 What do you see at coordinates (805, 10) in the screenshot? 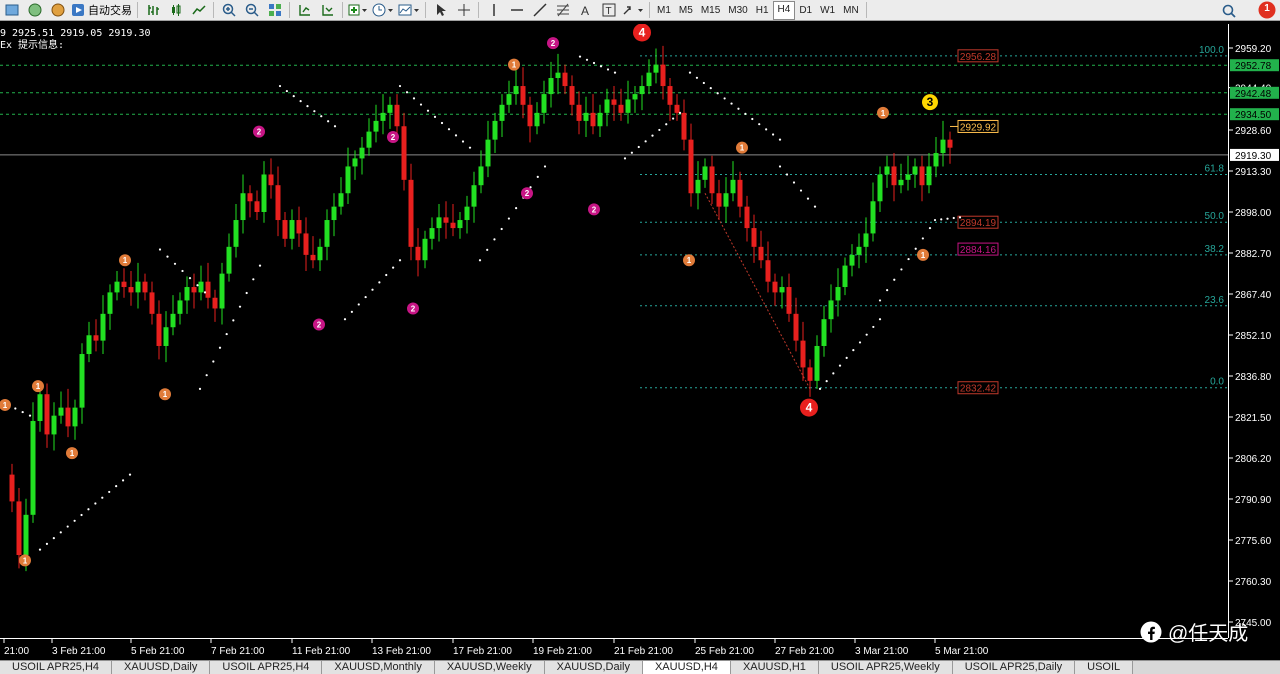
I see `timeframe-d1: D1` at bounding box center [805, 10].